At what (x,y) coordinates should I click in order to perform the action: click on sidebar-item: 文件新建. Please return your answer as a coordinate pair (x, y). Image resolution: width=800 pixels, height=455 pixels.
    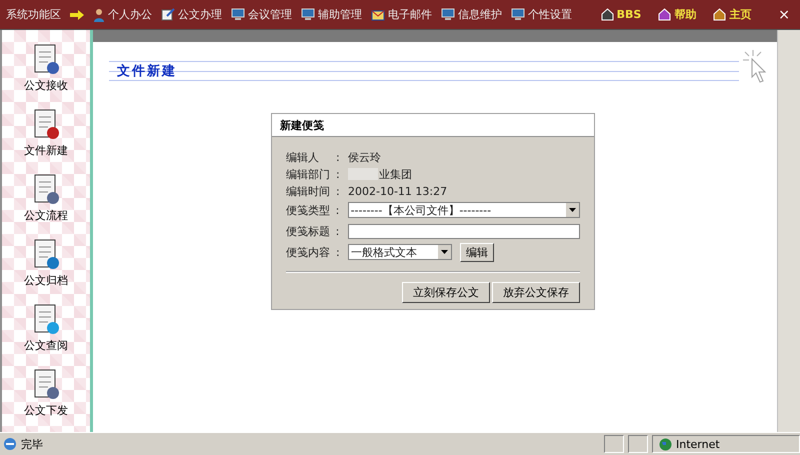
    Looking at the image, I should click on (46, 132).